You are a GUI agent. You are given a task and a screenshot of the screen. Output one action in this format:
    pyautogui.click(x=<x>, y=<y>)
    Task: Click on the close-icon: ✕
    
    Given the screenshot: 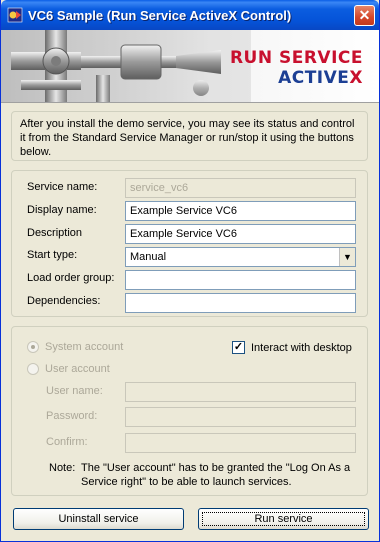 What is the action you would take?
    pyautogui.click(x=364, y=15)
    